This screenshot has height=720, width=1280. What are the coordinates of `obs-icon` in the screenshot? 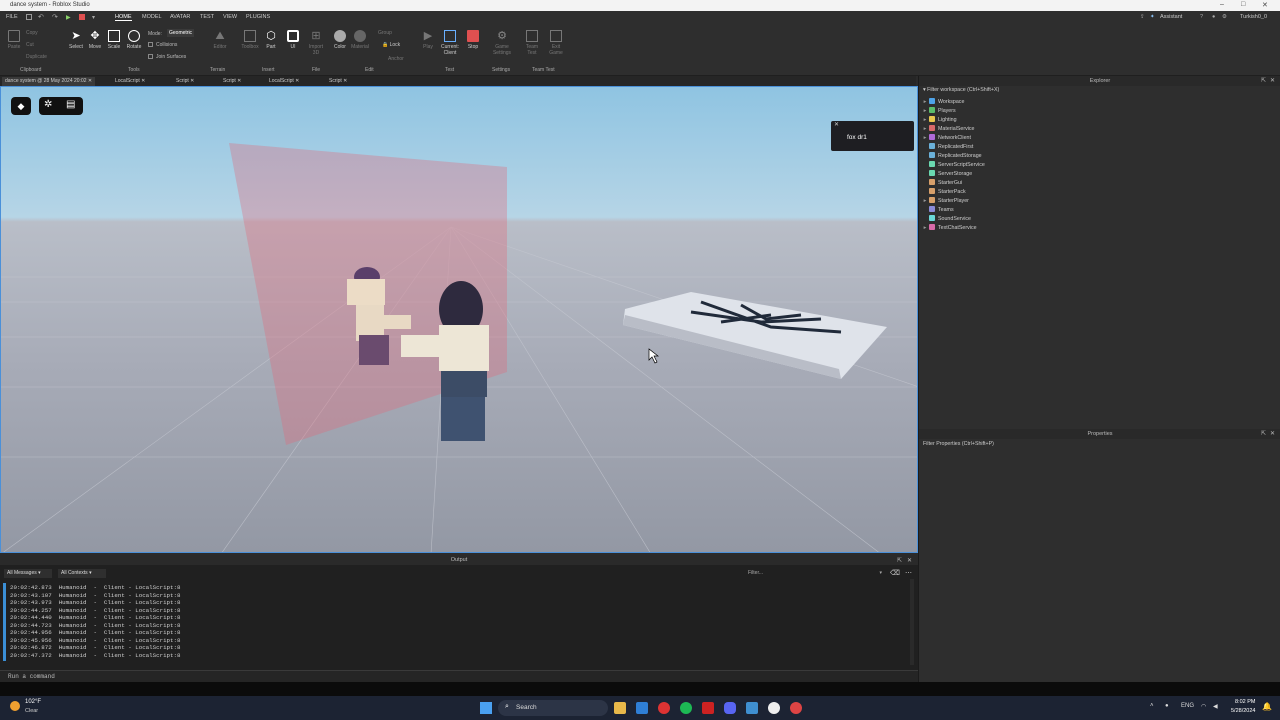 It's located at (774, 708).